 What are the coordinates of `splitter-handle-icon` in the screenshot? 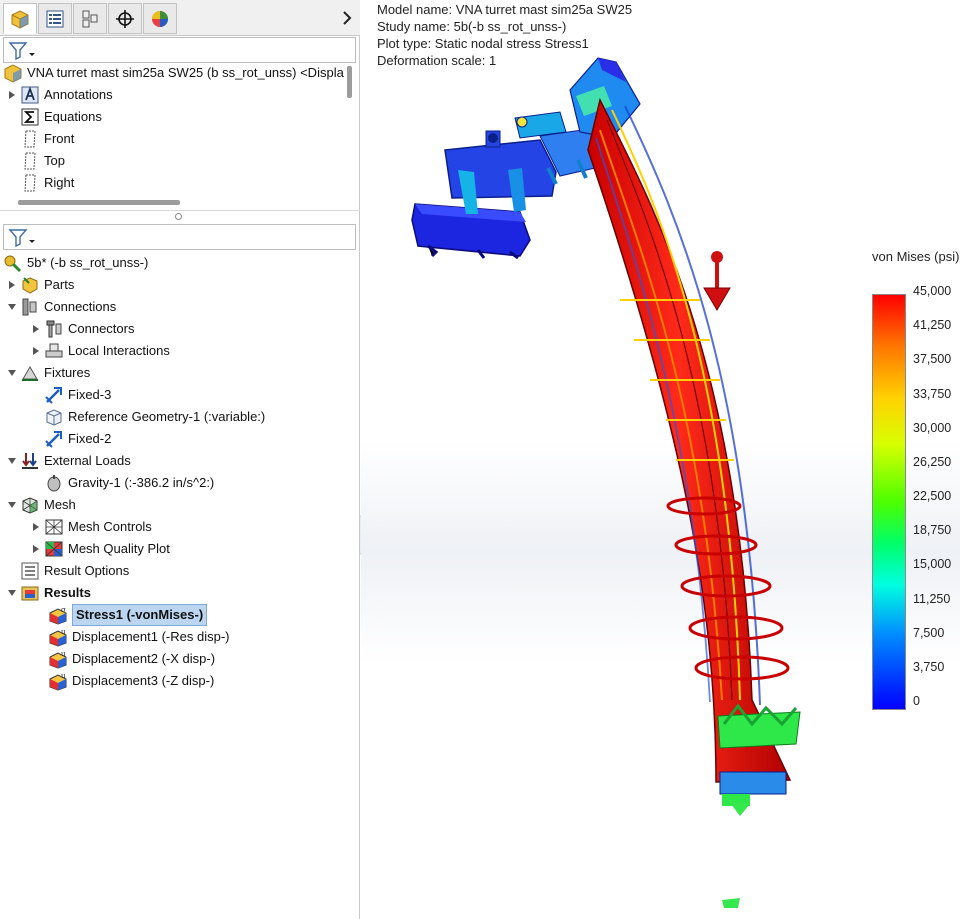 It's located at (178, 216).